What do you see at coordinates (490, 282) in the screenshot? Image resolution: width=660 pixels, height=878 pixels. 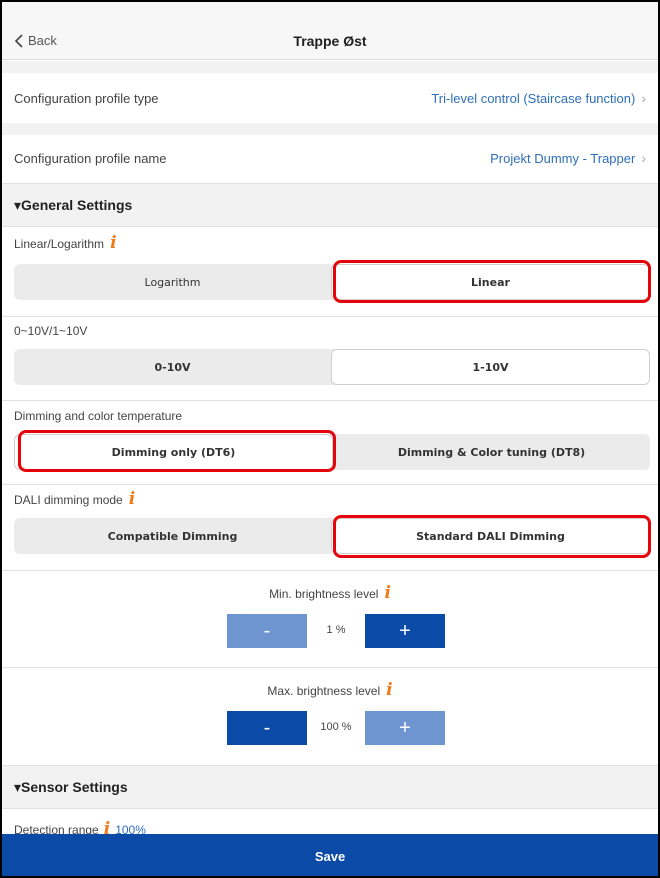 I see `option-linear: Linear` at bounding box center [490, 282].